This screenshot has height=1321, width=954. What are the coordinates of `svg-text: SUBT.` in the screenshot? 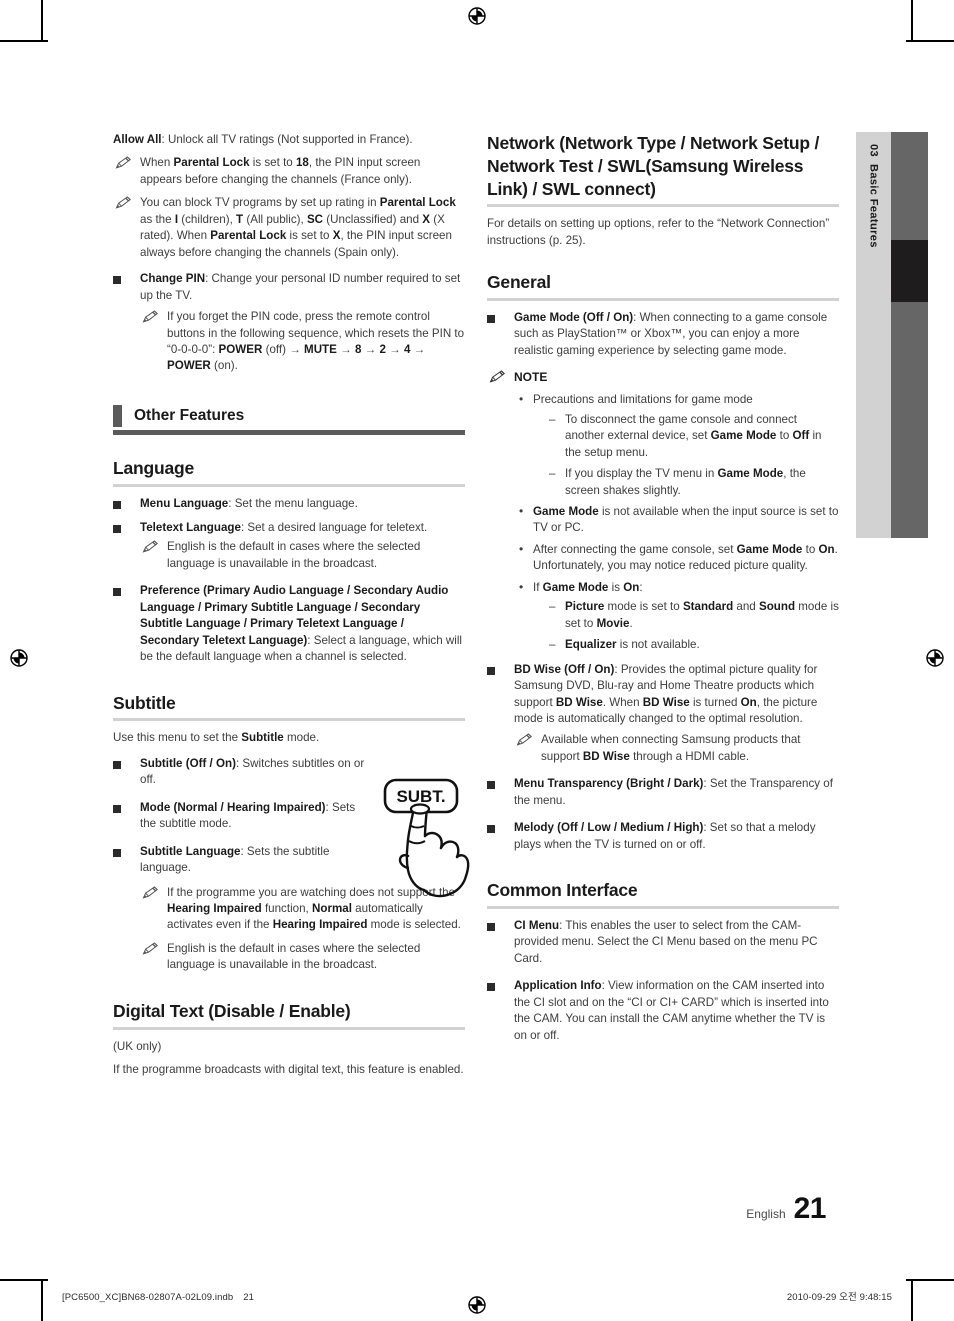 It's located at (420, 796).